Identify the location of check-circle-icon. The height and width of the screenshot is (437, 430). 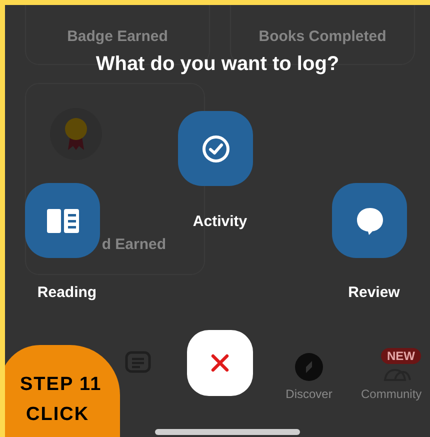
(215, 149).